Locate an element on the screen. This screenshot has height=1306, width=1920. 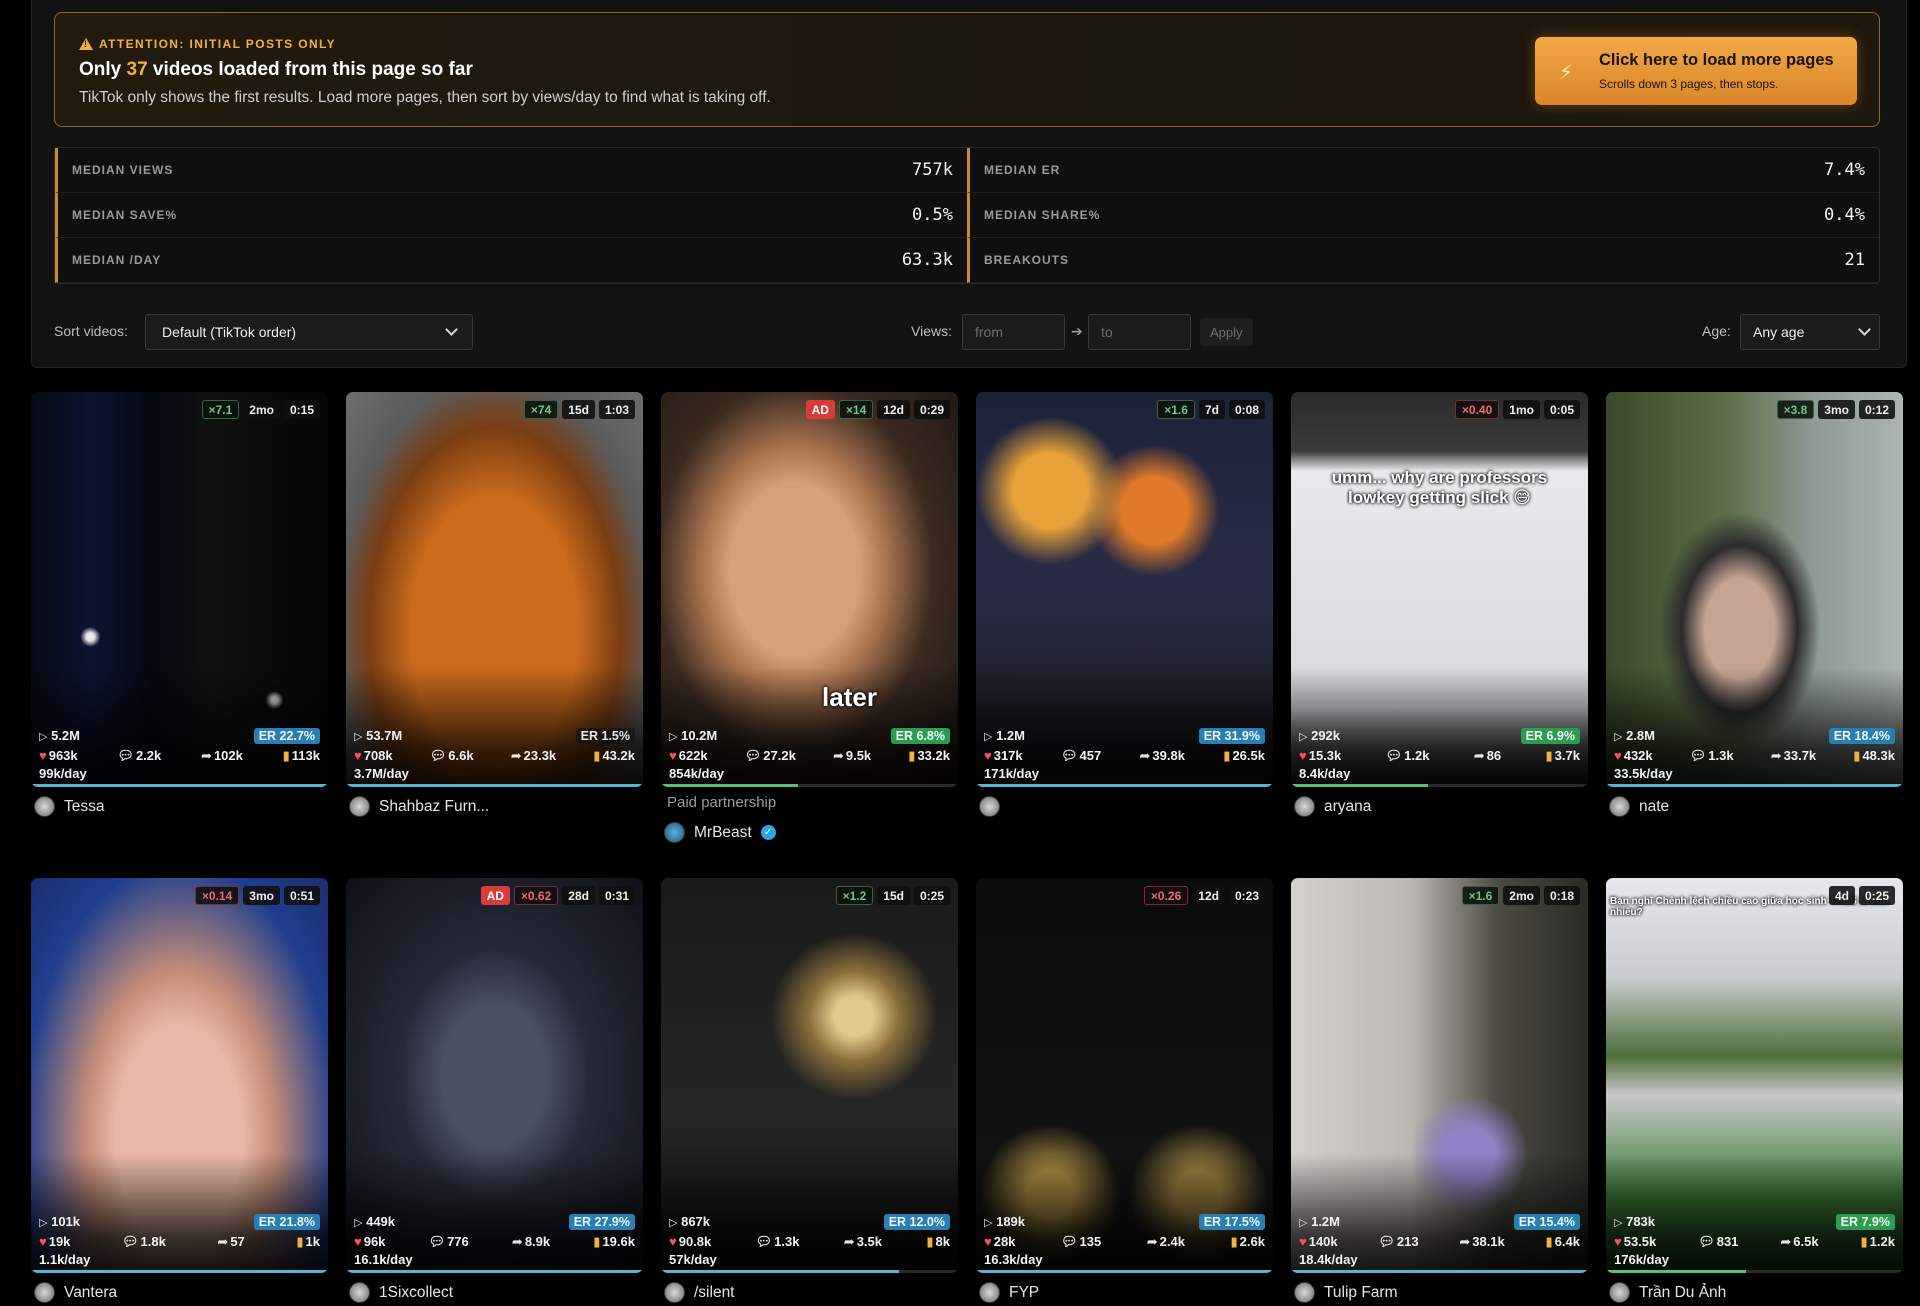
author-link: FYP is located at coordinates (1009, 1292).